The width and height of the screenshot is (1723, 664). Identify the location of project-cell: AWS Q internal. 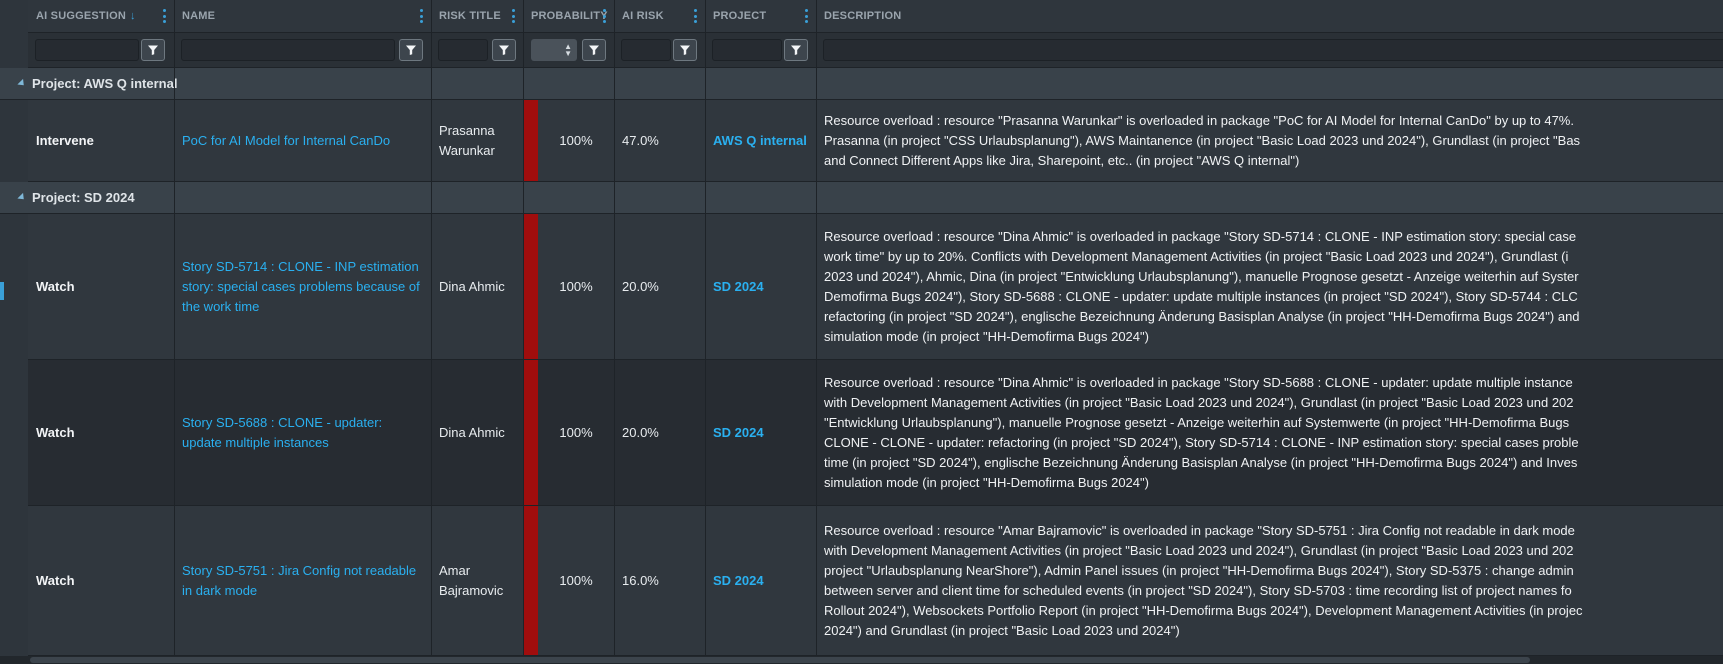
(760, 140).